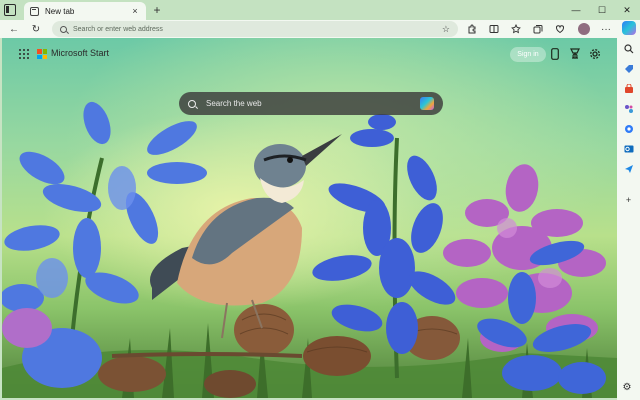 This screenshot has width=640, height=400. I want to click on more-icon: ···, so click(606, 29).